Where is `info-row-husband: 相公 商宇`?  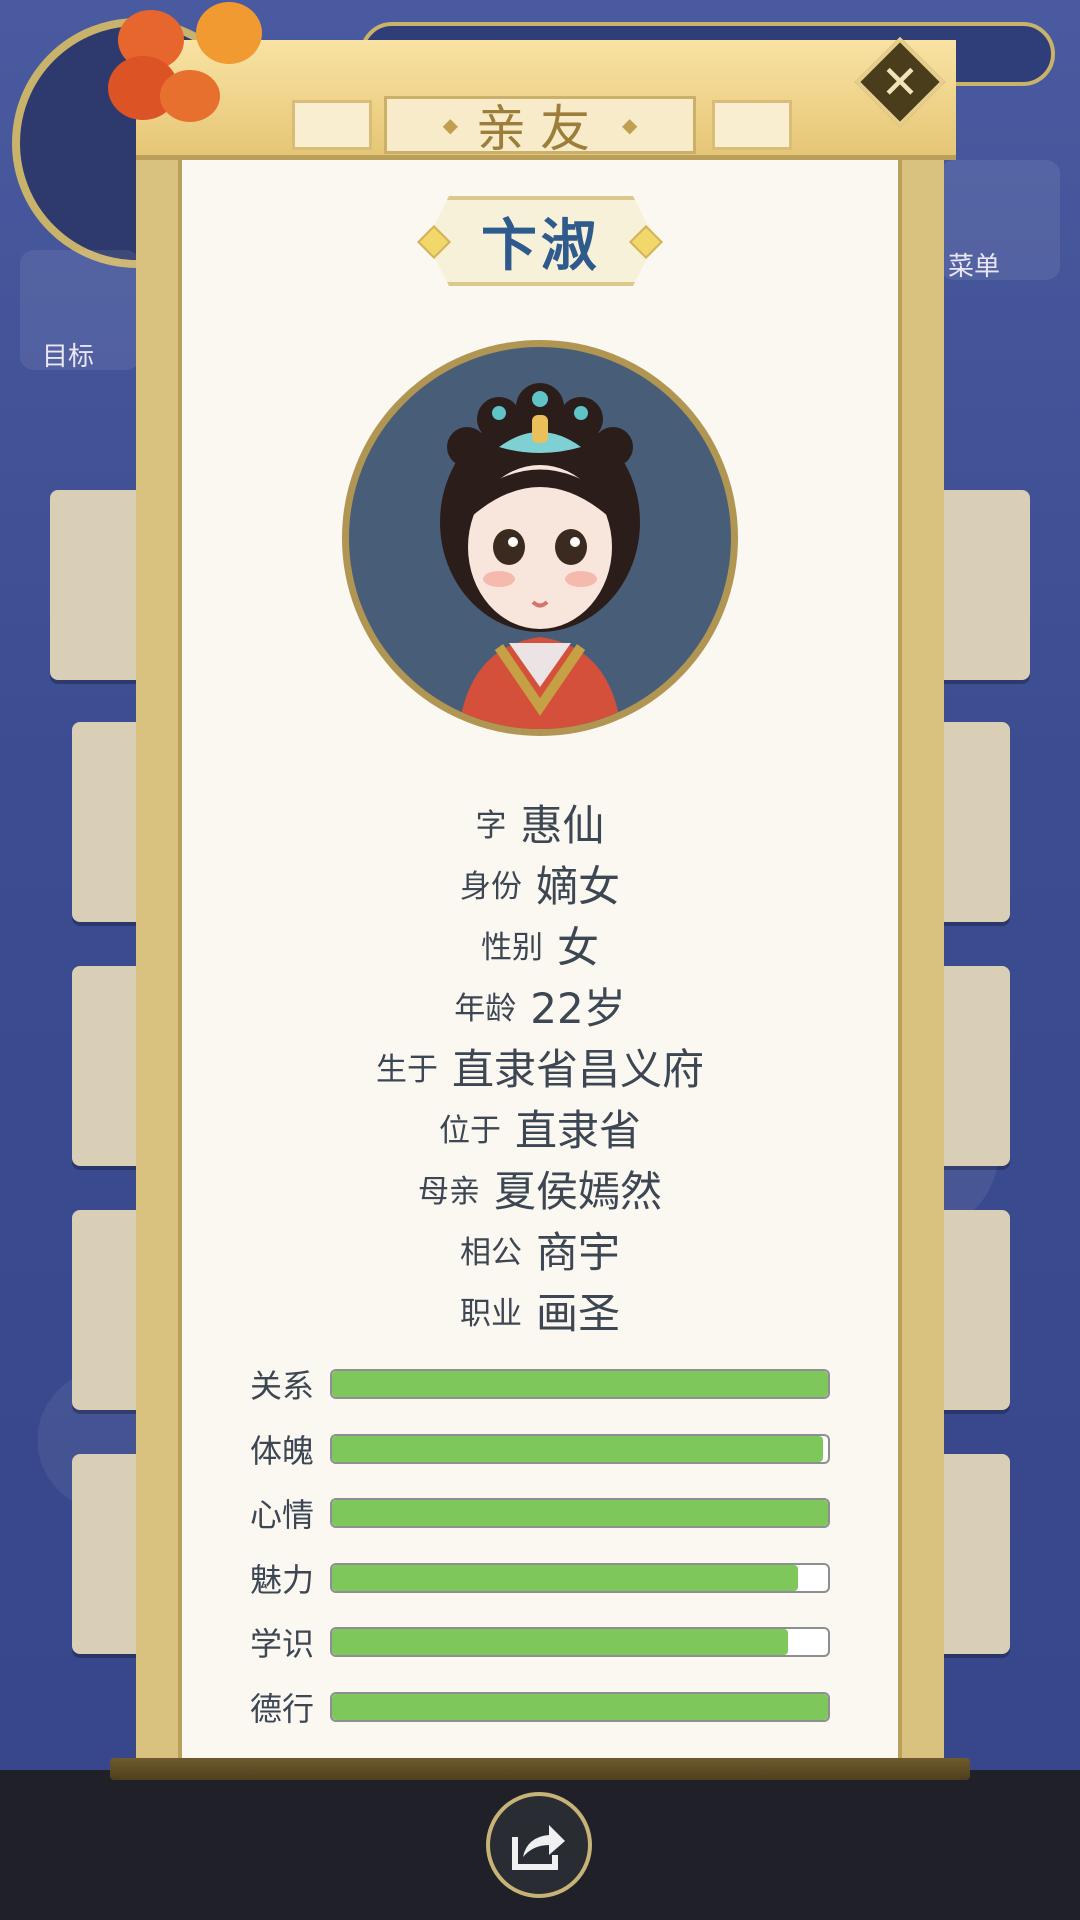 info-row-husband: 相公 商宇 is located at coordinates (540, 1249).